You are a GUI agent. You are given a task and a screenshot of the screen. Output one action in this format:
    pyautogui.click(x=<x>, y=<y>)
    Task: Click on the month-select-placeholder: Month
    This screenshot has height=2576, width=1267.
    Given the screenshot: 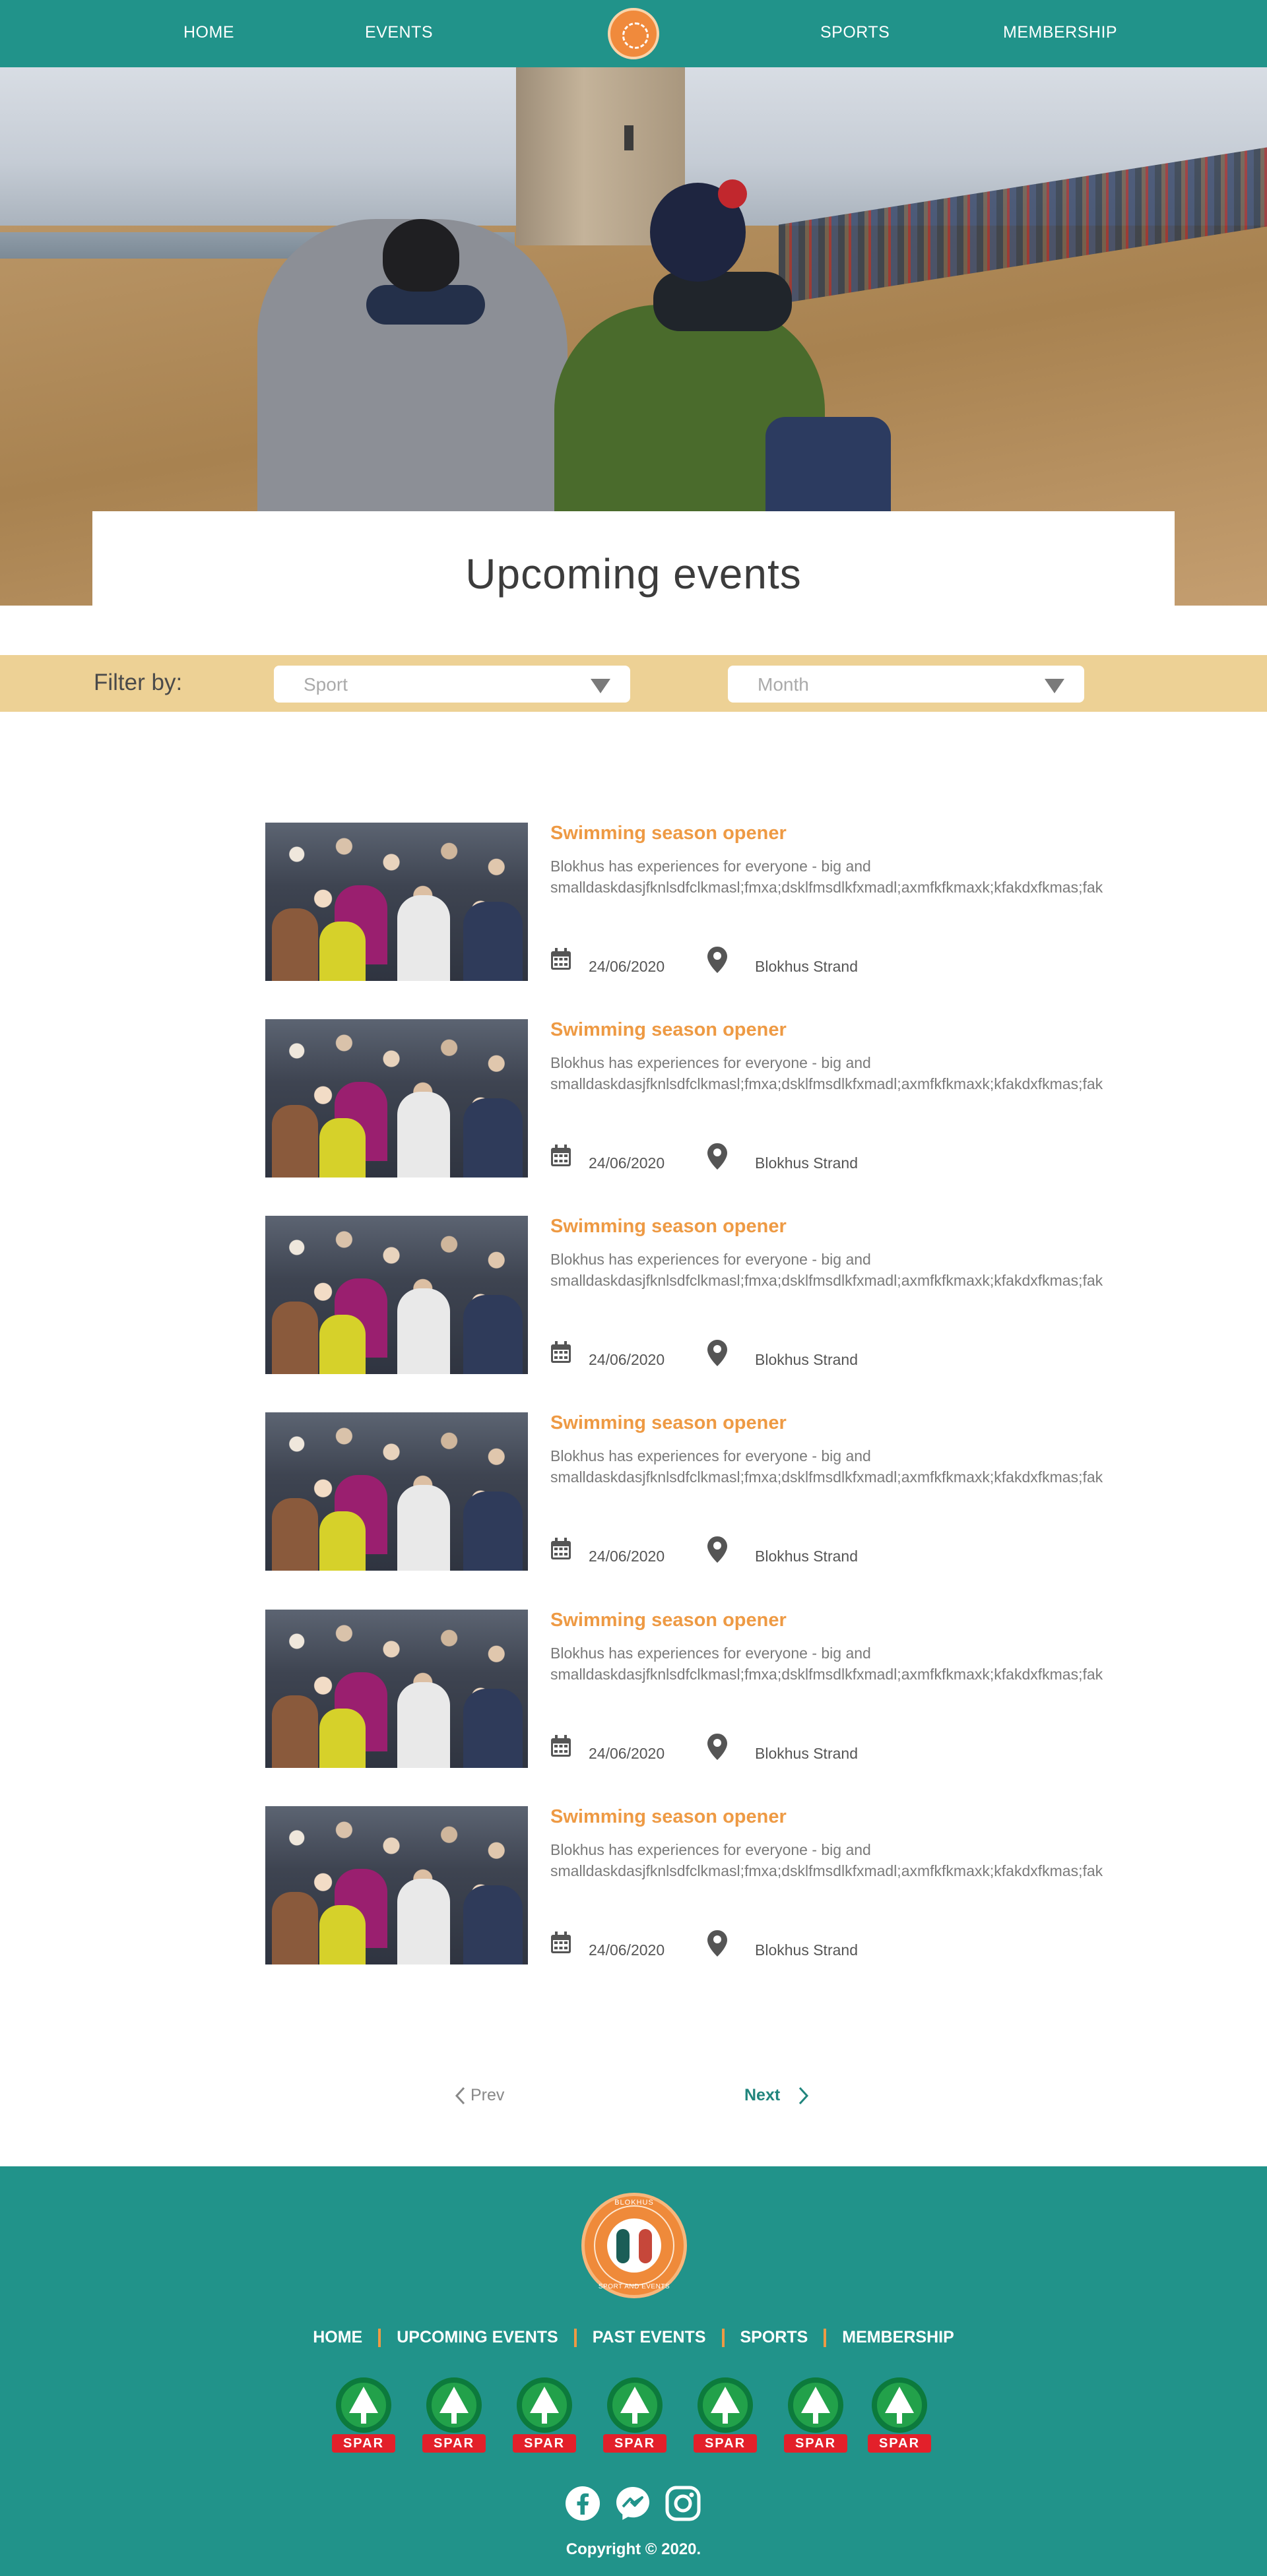 What is the action you would take?
    pyautogui.click(x=783, y=684)
    